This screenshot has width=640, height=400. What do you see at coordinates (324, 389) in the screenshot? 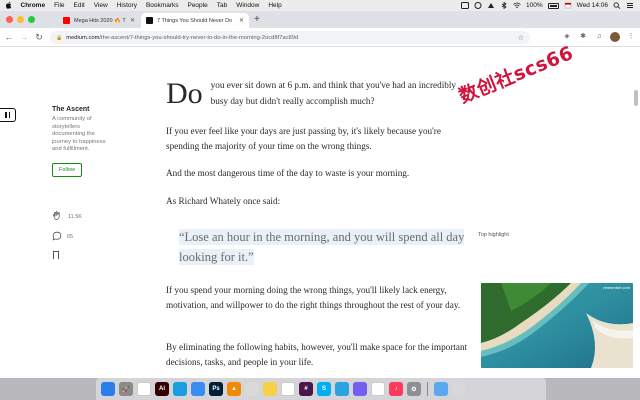
I see `dock-skype-icon: S` at bounding box center [324, 389].